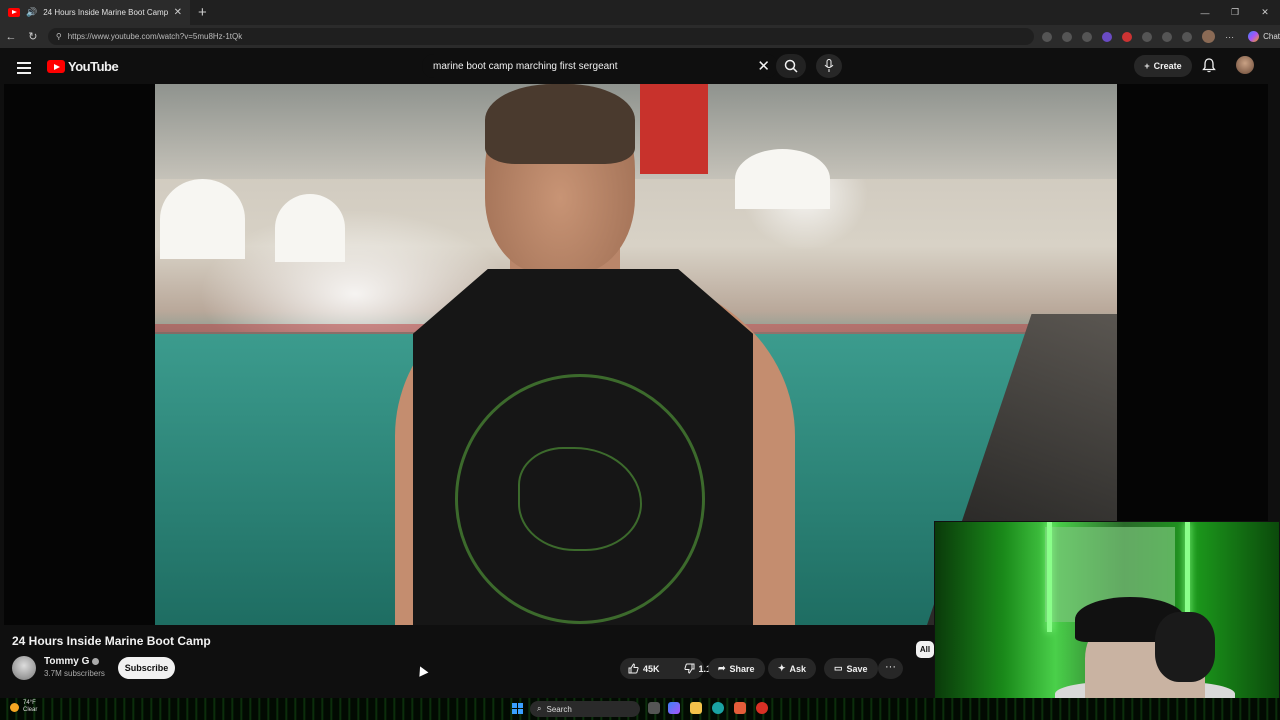  I want to click on youtube-play-icon, so click(56, 66).